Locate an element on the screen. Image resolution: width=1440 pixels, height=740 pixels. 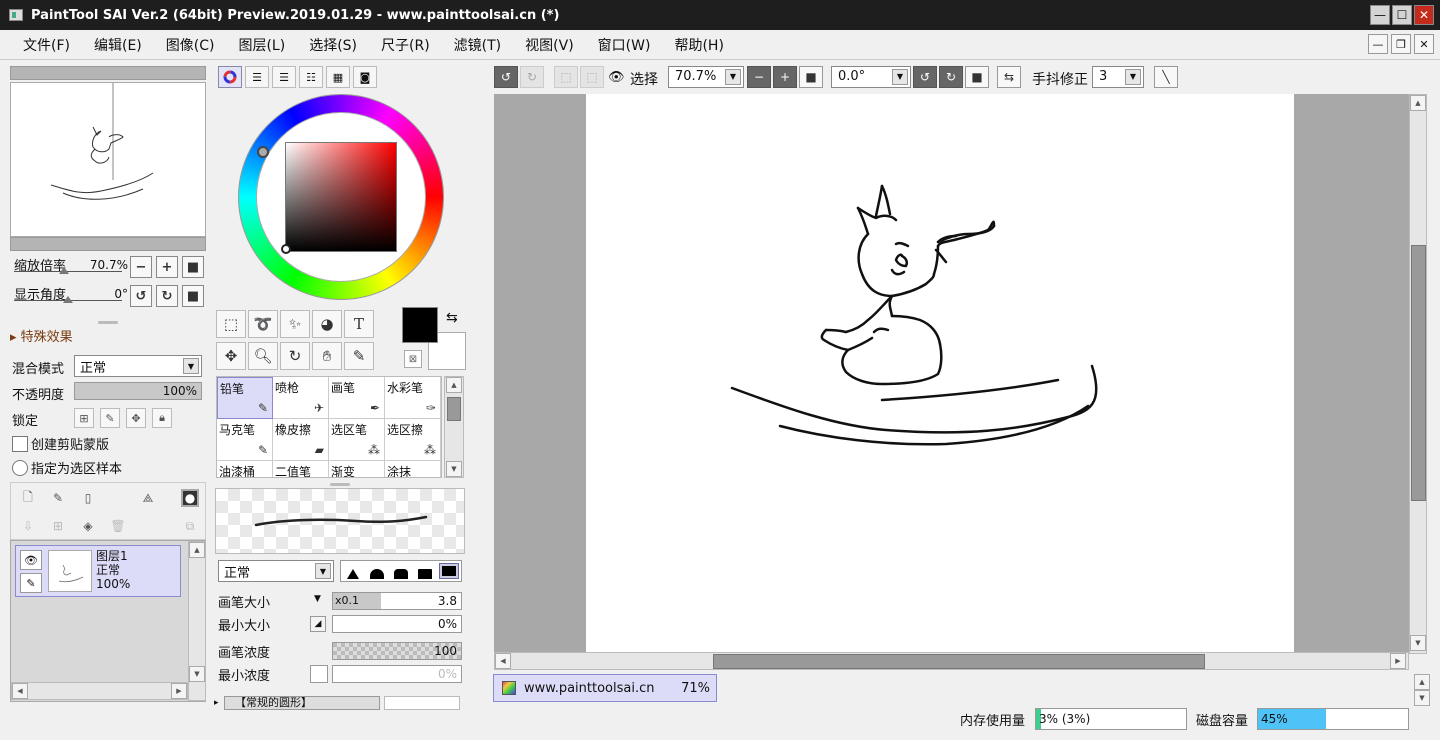
zoom-out-button: − is located at coordinates (141, 267).